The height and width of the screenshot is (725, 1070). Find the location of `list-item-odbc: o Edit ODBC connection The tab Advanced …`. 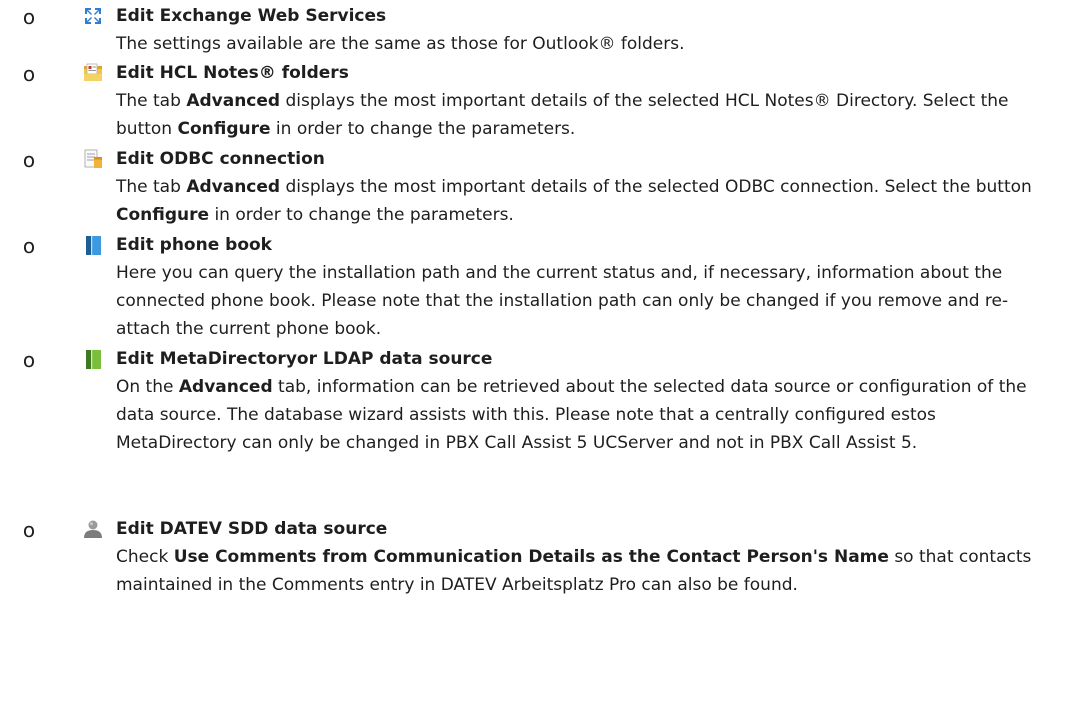

list-item-odbc: o Edit ODBC connection The tab Advanced … is located at coordinates (518, 187).